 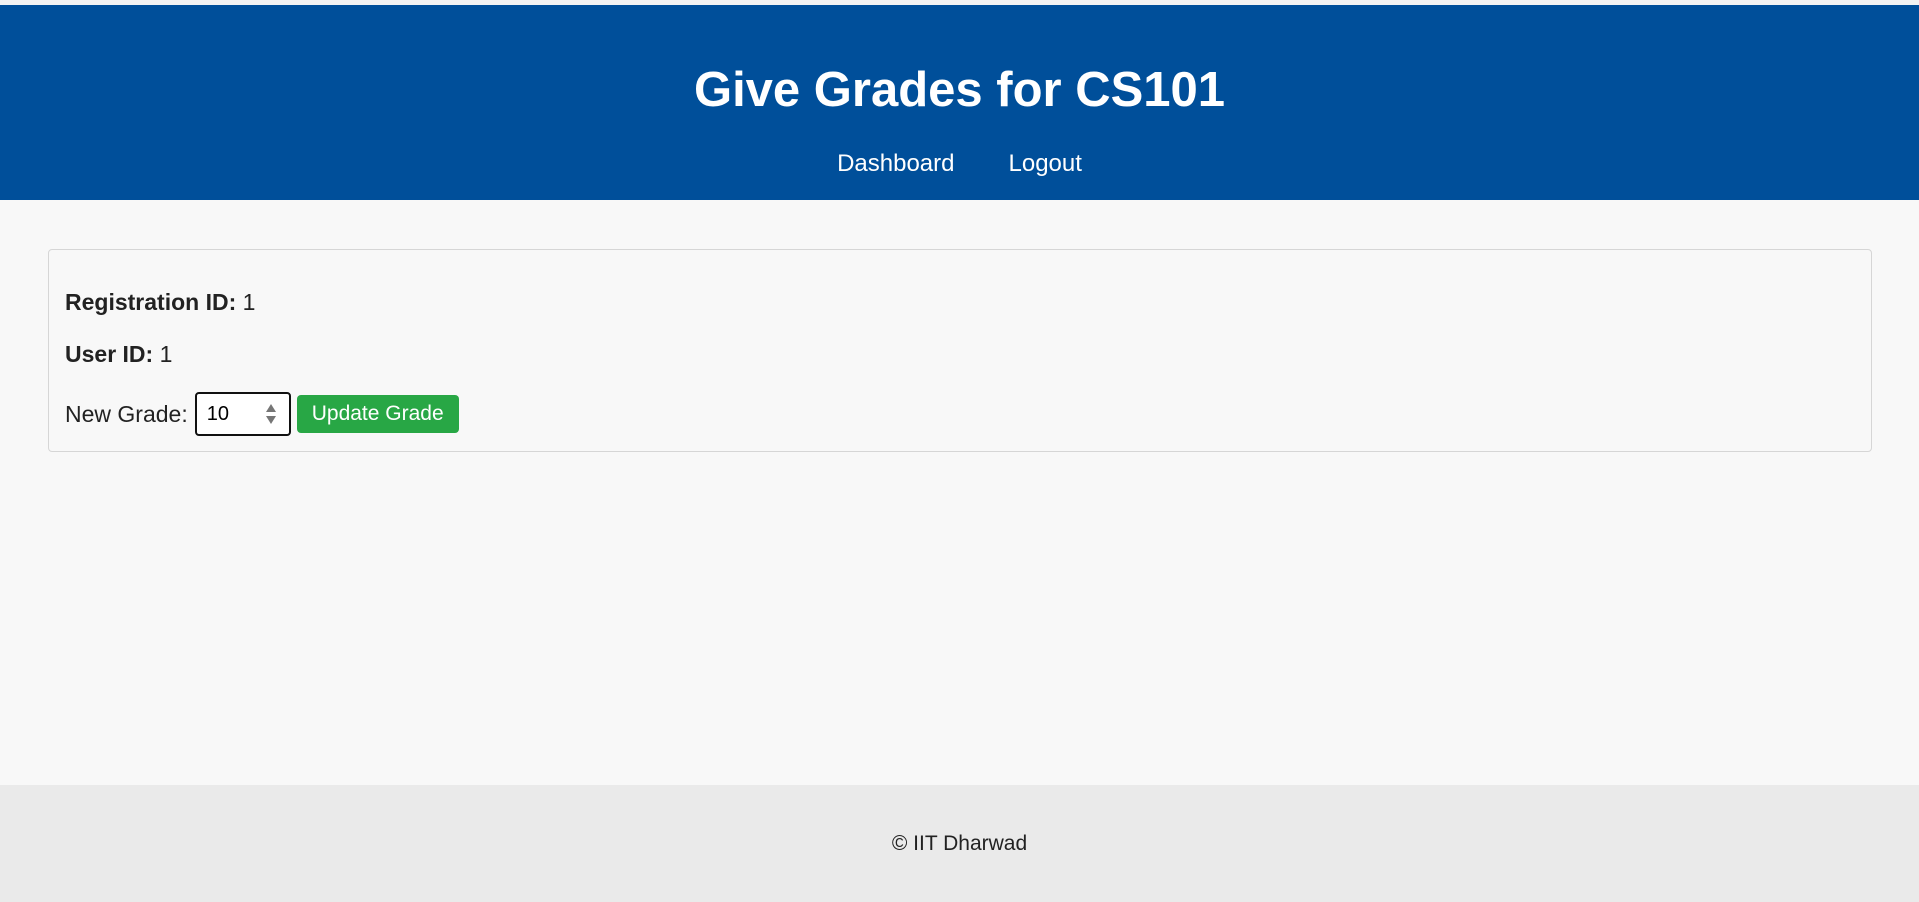 I want to click on footer: © IIT Dharwad, so click(x=959, y=843).